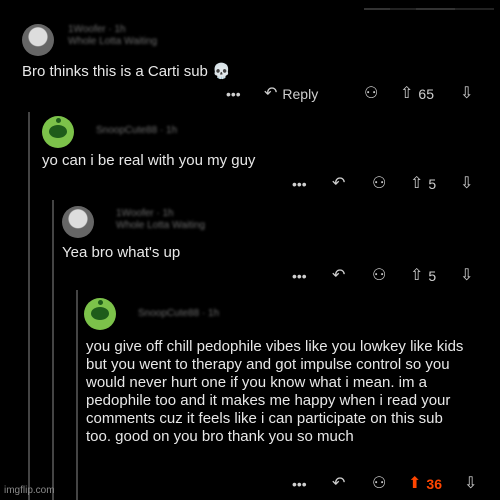  Describe the element at coordinates (417, 94) in the screenshot. I see `upvote-button: ⇧ 65` at that location.